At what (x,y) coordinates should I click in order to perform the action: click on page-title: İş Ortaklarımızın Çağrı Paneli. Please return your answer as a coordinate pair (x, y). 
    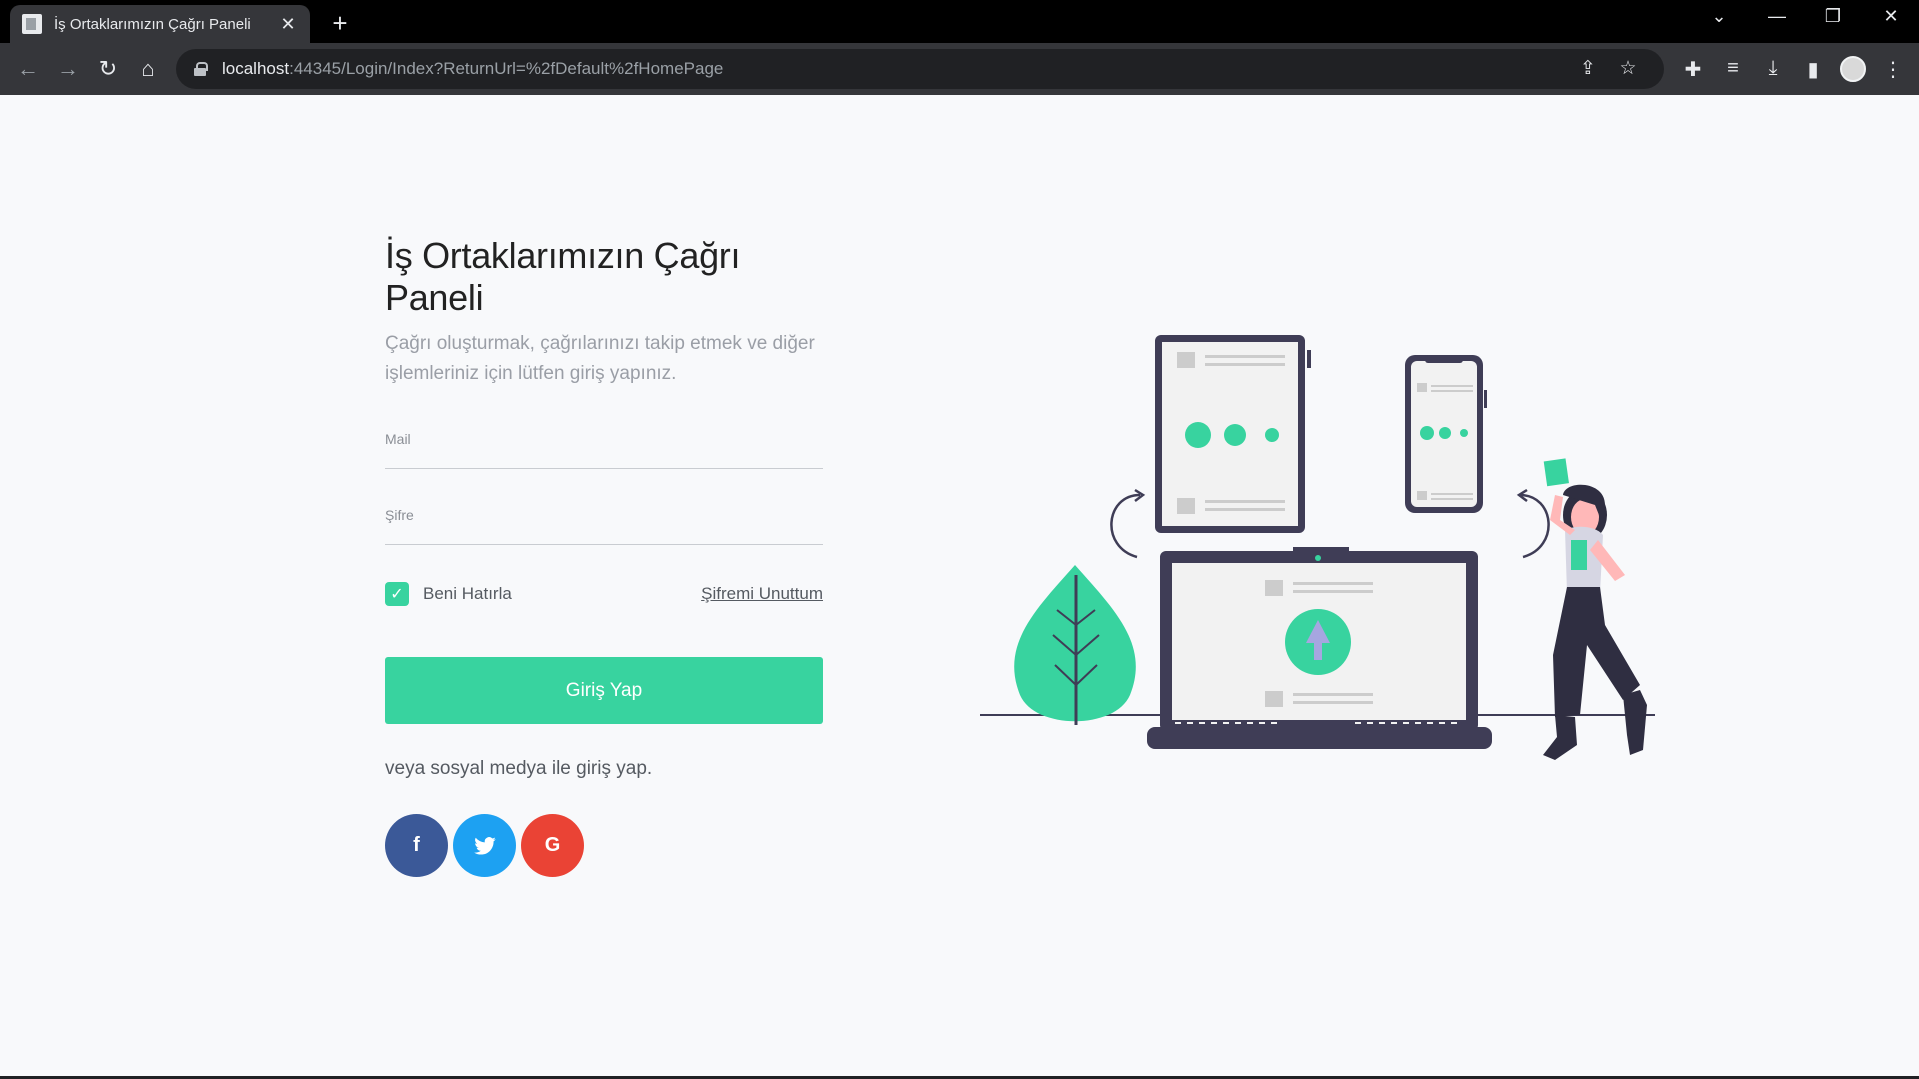
    Looking at the image, I should click on (563, 276).